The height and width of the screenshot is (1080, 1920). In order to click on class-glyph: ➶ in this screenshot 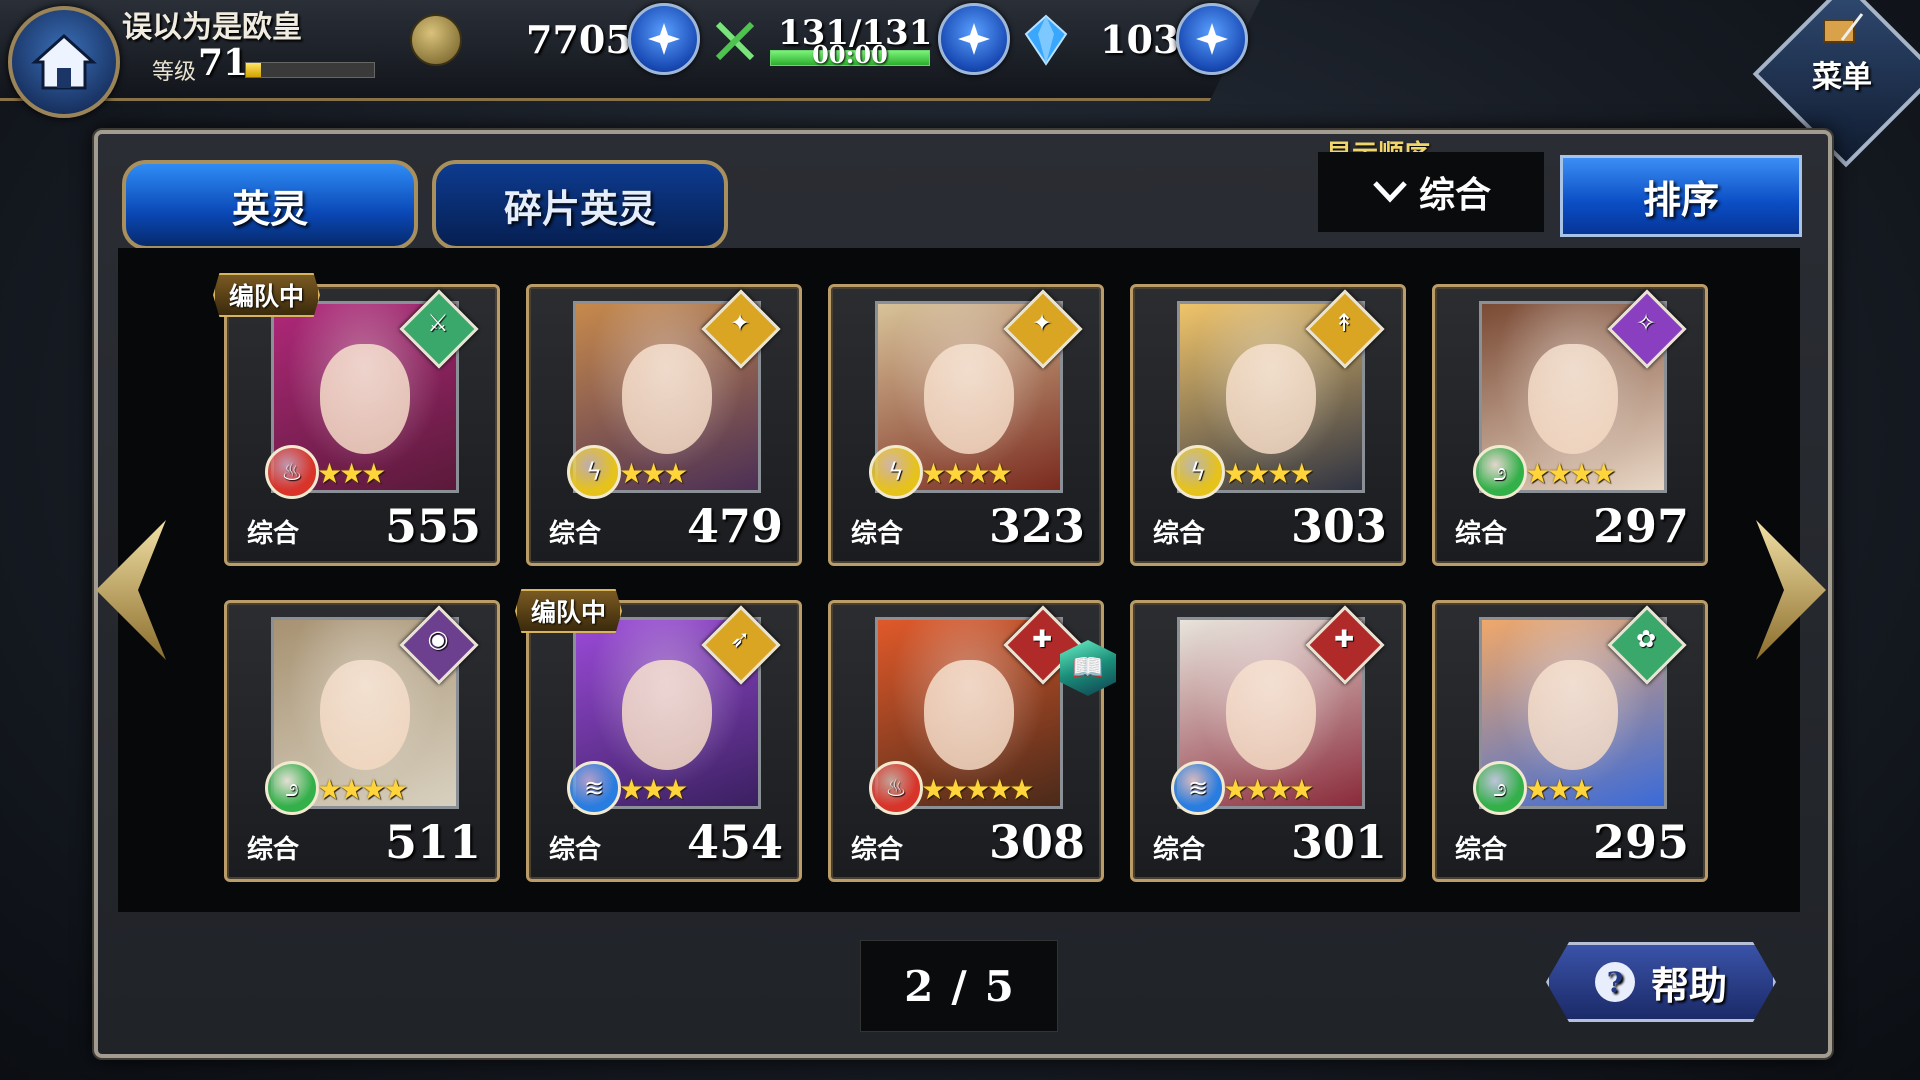, I will do `click(740, 639)`.